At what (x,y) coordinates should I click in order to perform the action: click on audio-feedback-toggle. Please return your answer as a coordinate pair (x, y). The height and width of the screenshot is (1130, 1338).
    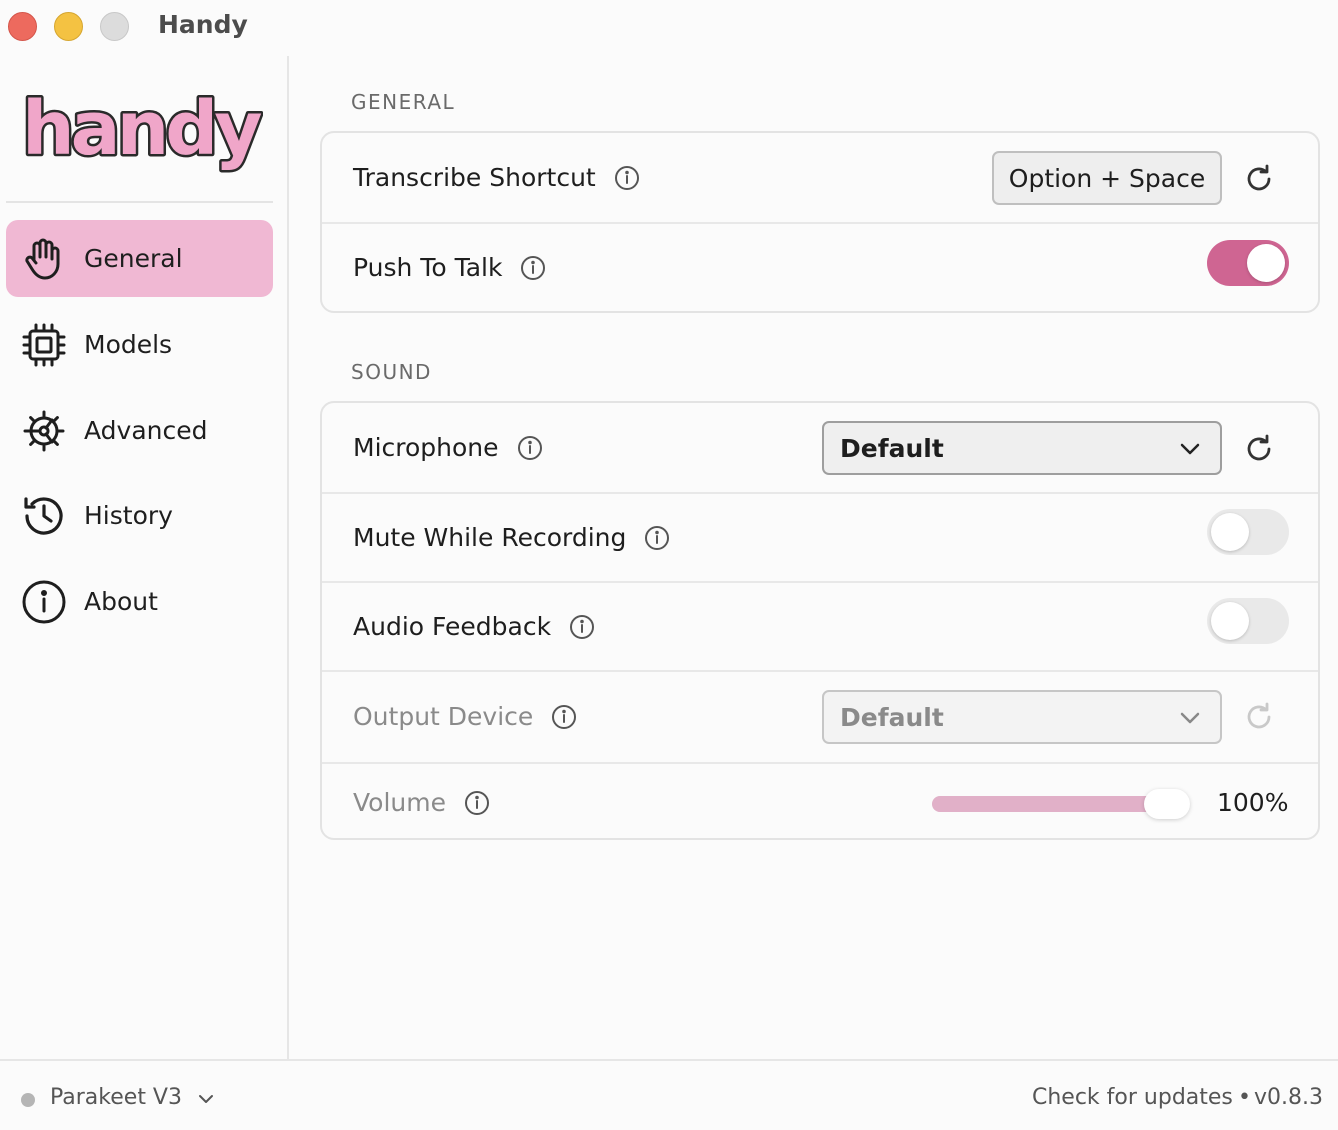
    Looking at the image, I should click on (1248, 621).